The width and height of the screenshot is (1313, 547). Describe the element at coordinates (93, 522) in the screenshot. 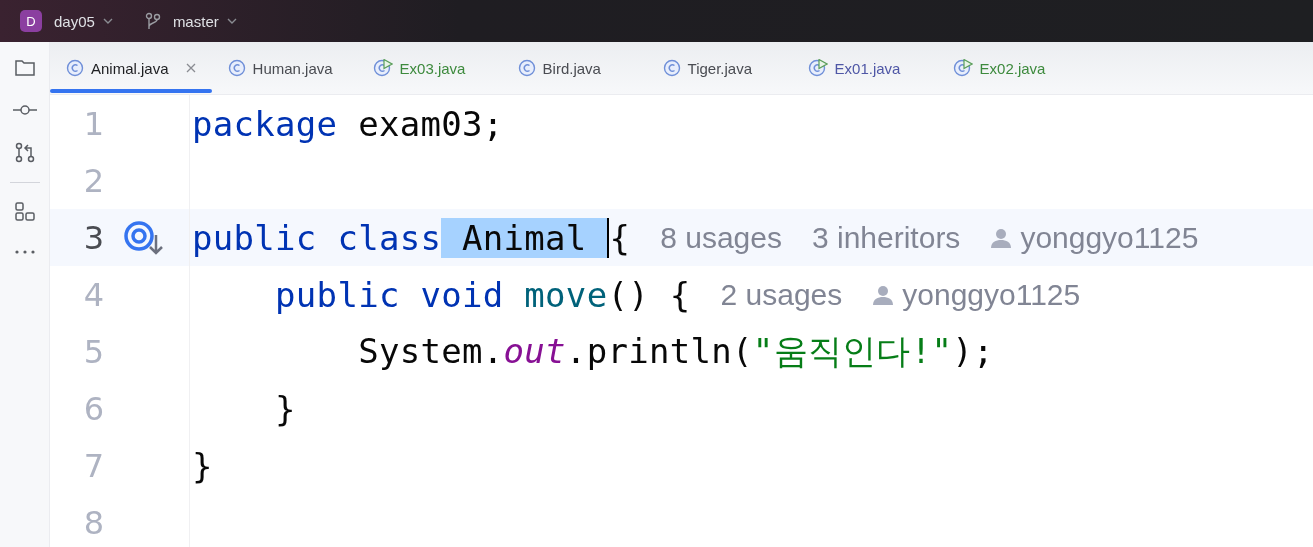

I see `line-number: 8` at that location.